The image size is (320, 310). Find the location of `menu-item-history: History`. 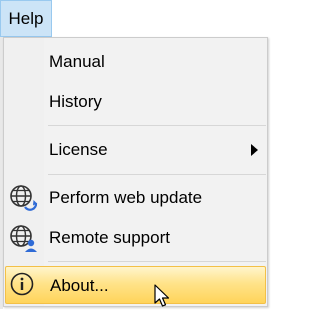

menu-item-history: History is located at coordinates (135, 102).